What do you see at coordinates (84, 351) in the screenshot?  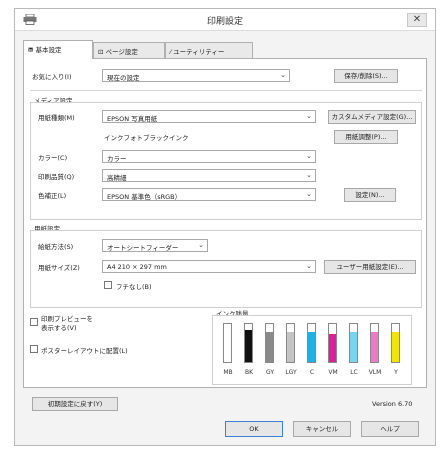 I see `poster-layout-label: ポスターレイアウトに配置(L)` at bounding box center [84, 351].